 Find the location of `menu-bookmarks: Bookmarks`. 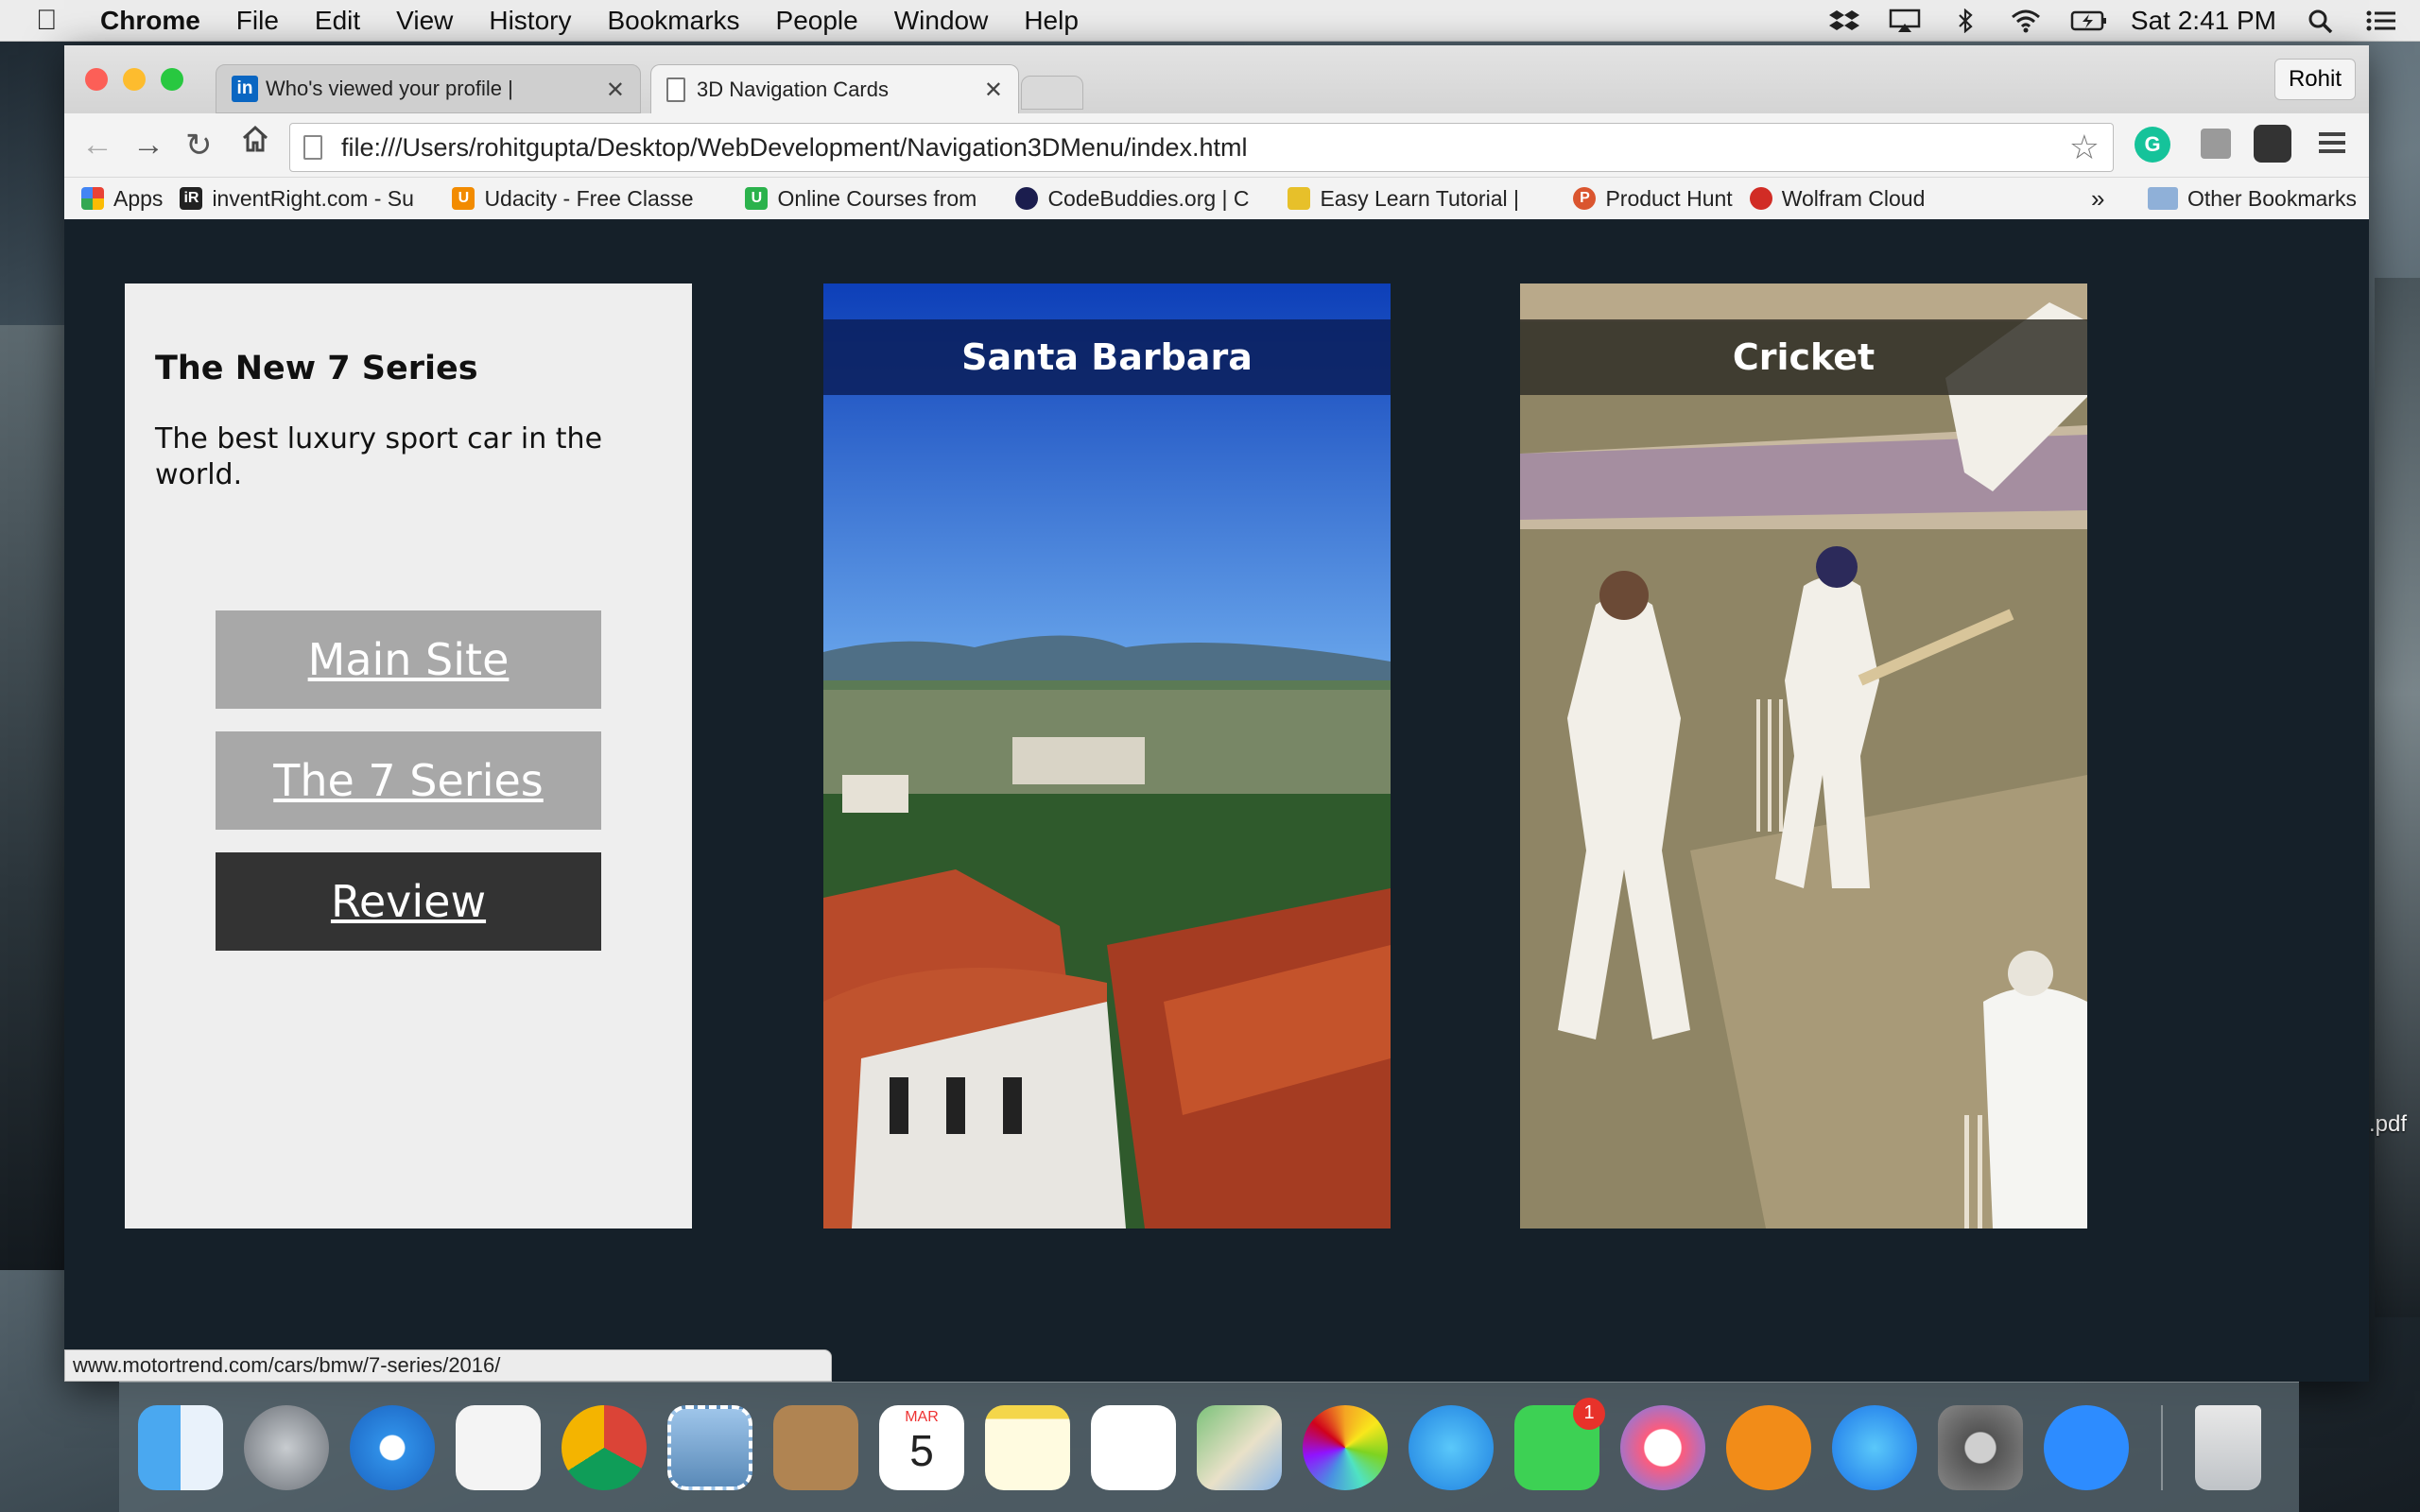

menu-bookmarks: Bookmarks is located at coordinates (673, 21).